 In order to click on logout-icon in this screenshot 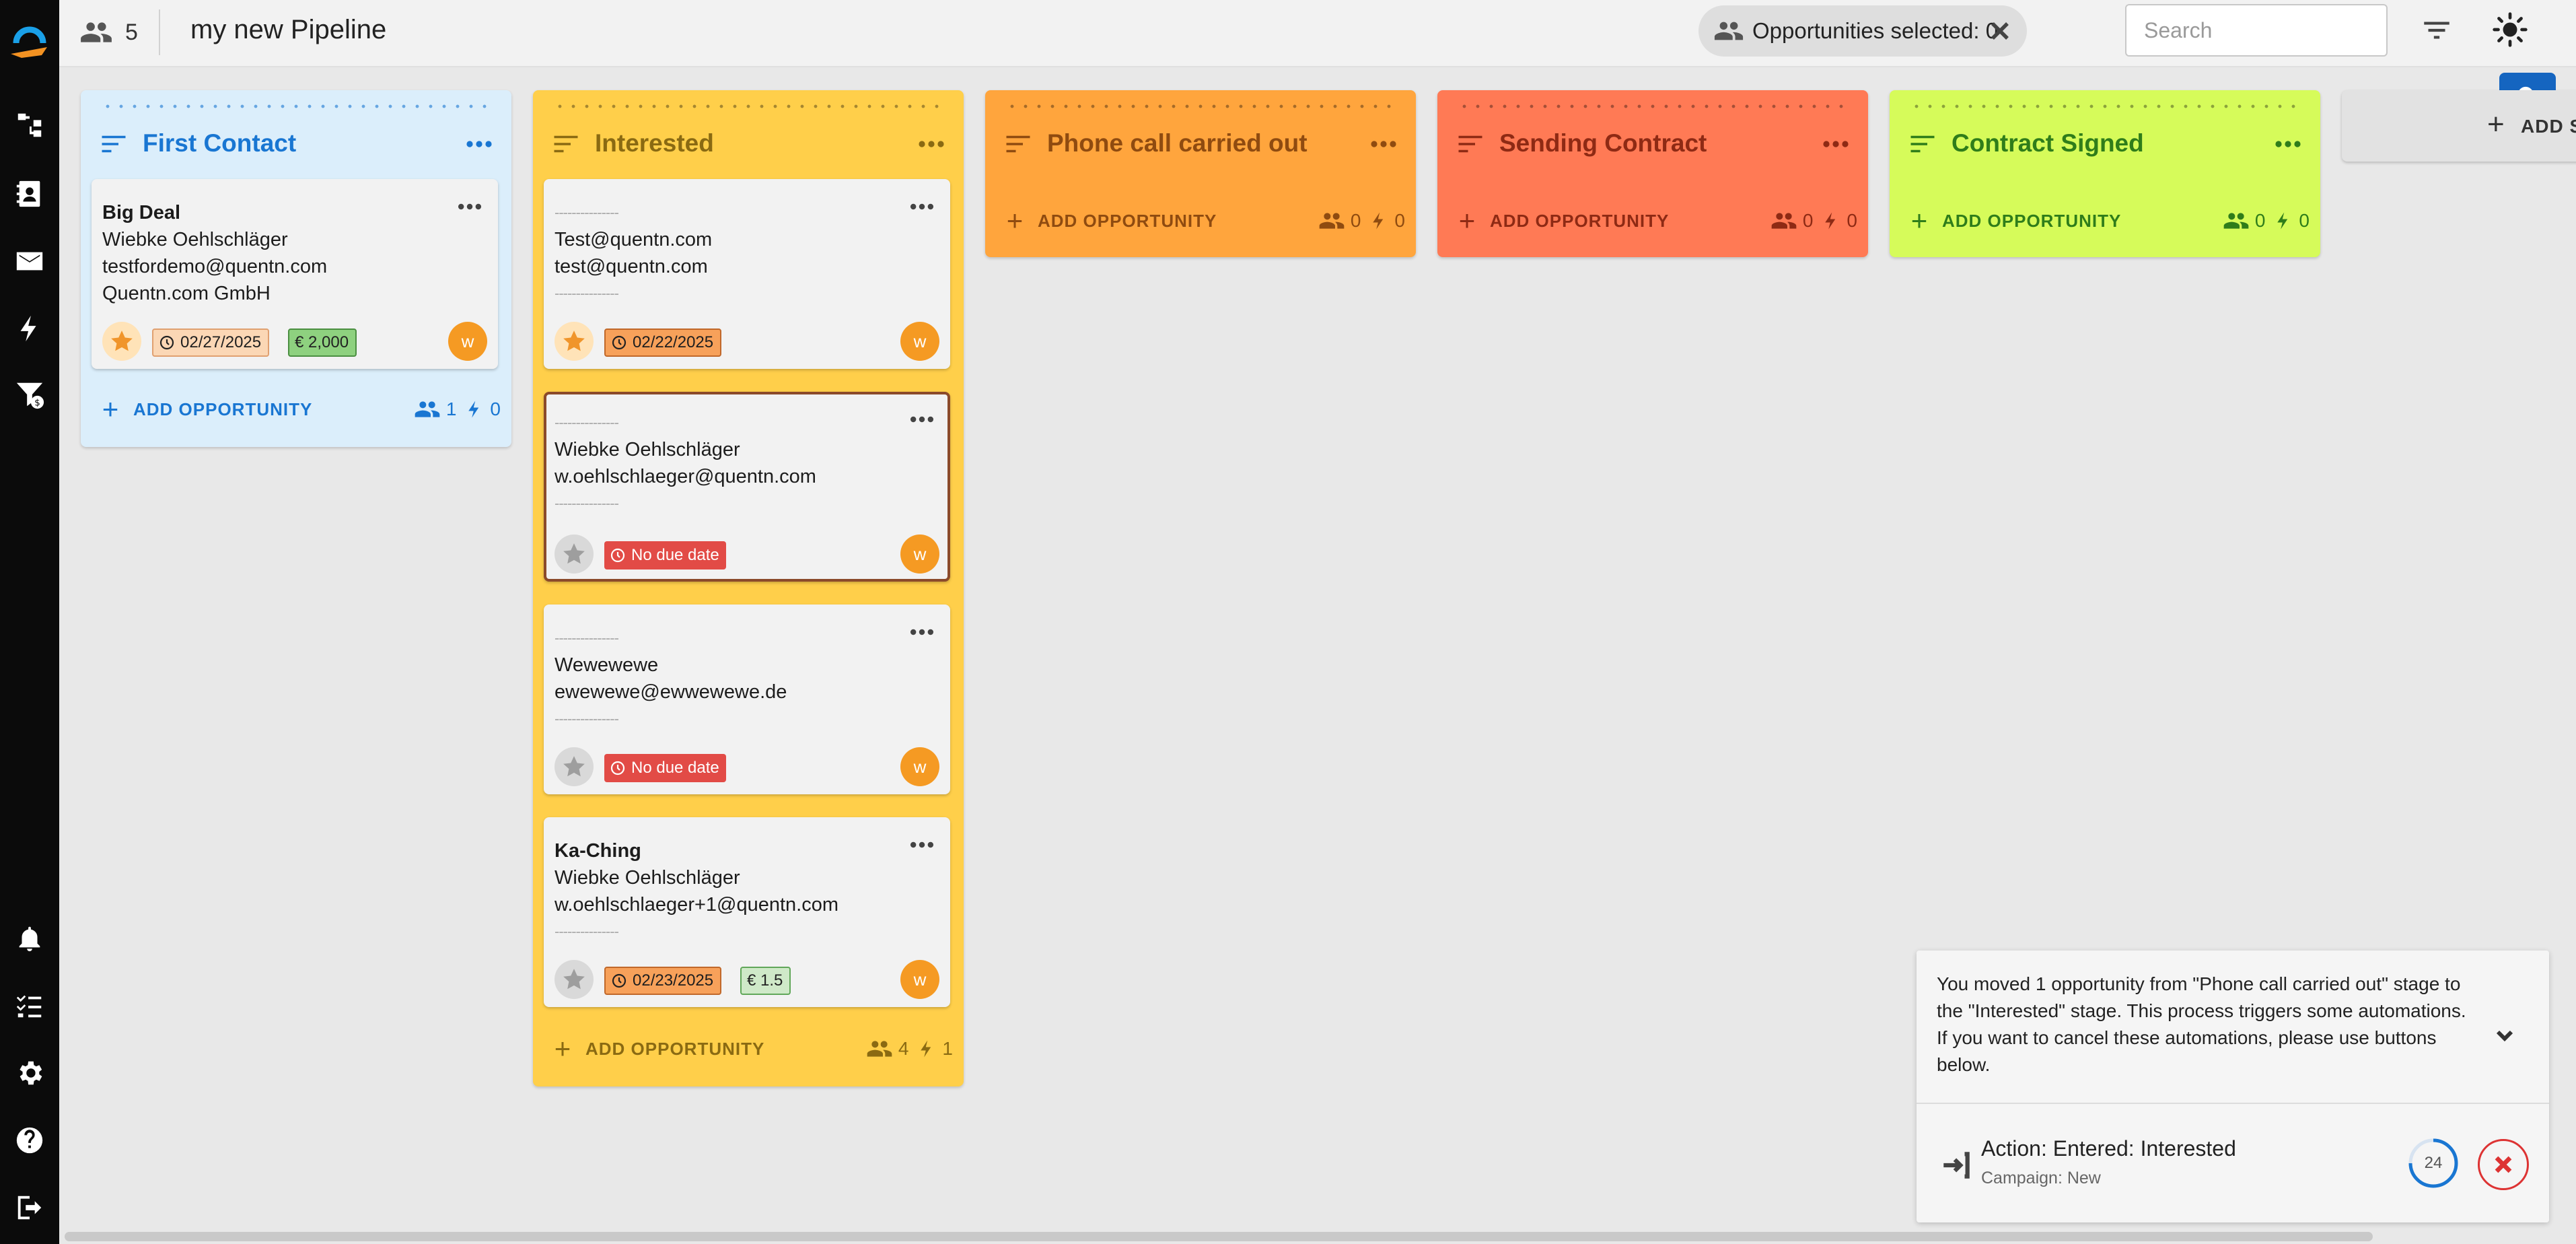, I will do `click(29, 1208)`.